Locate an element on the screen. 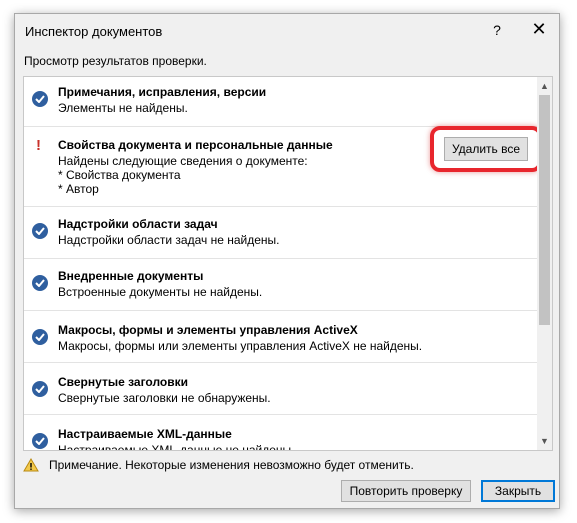 The height and width of the screenshot is (523, 577). item-title: Примечания, исправления, версии is located at coordinates (162, 92).